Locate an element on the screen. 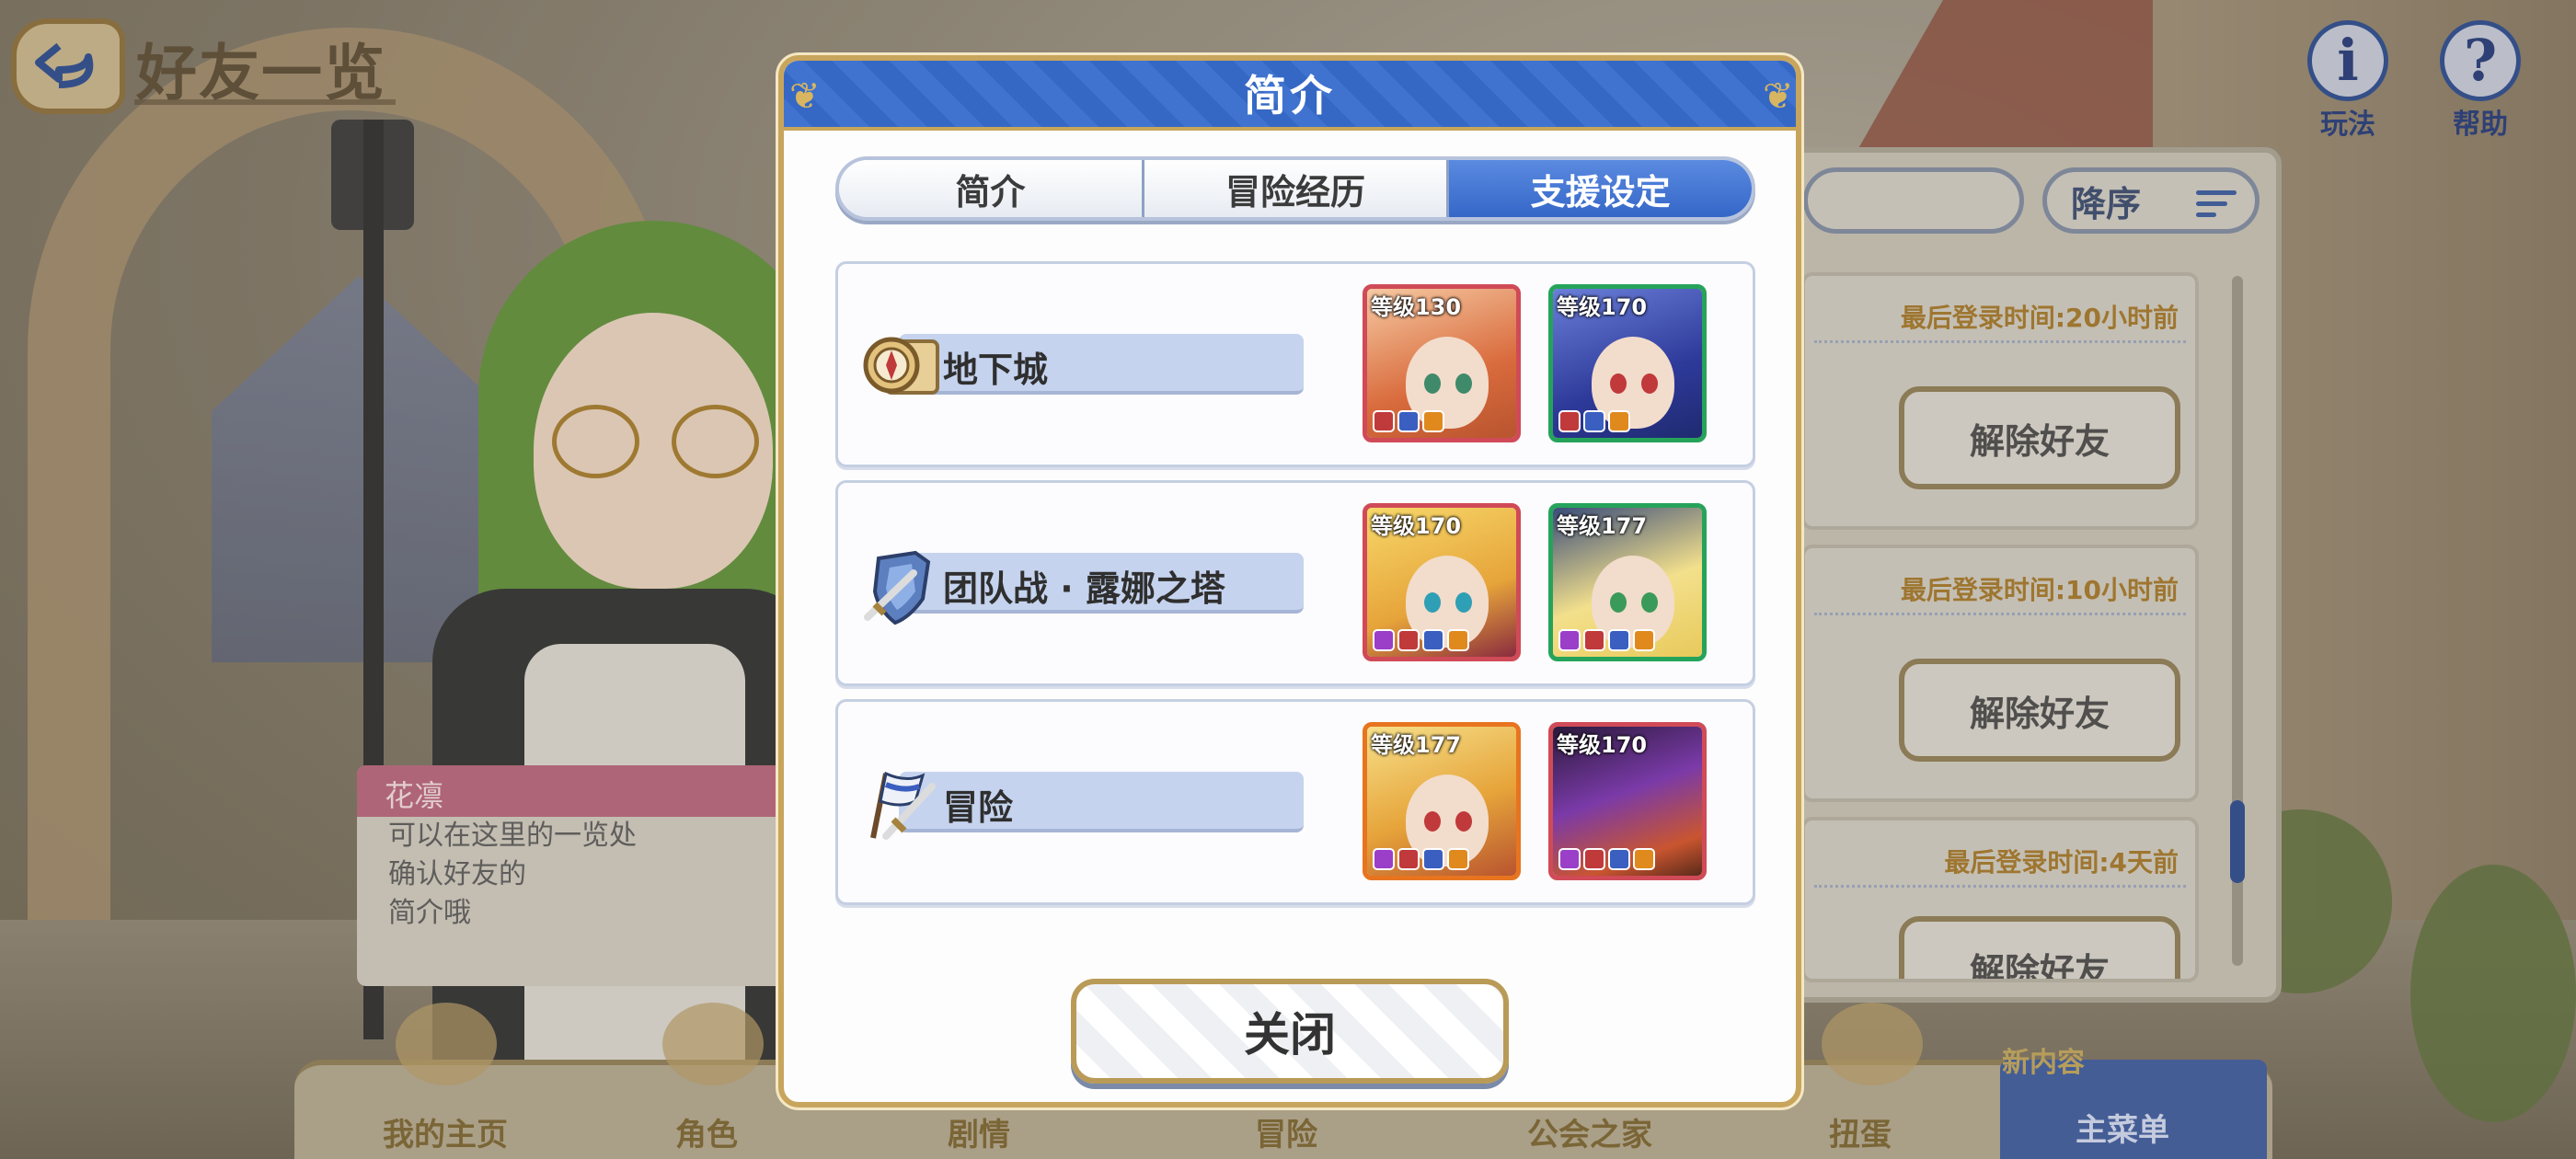 Image resolution: width=2576 pixels, height=1159 pixels. map-compass-icon is located at coordinates (901, 366).